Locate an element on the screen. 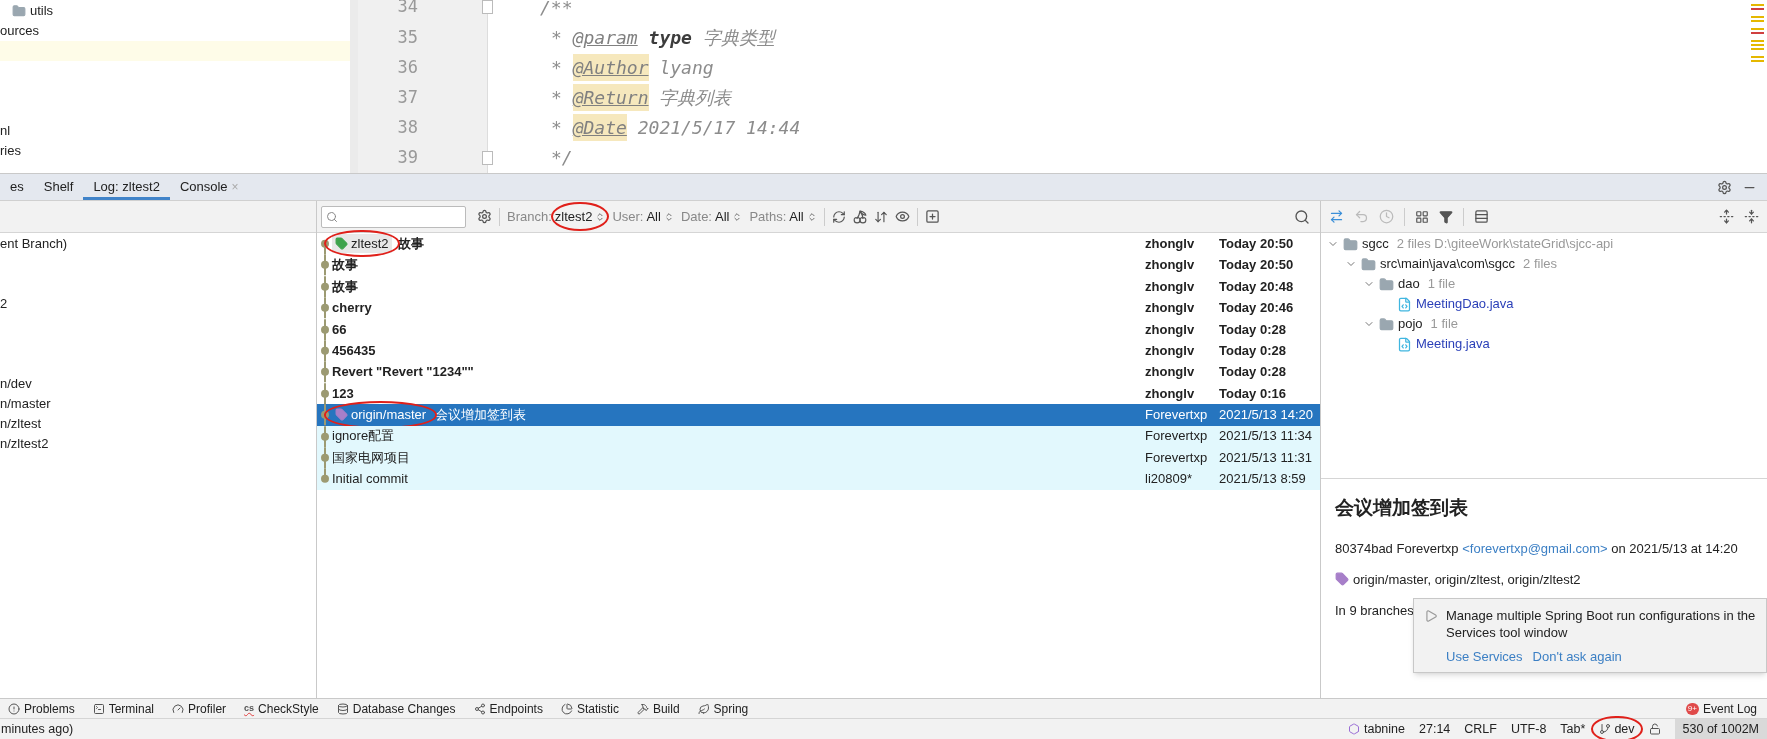  event-log-button: 9+ Event Log is located at coordinates (1721, 708).